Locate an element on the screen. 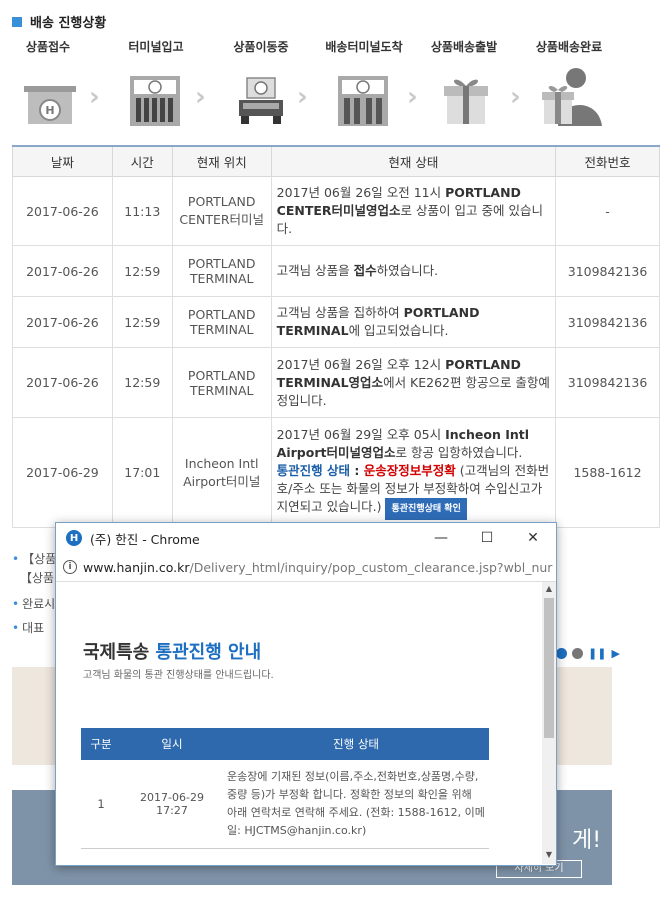 The width and height of the screenshot is (662, 905). step-label-arrived: 배송터미널도착 is located at coordinates (364, 47).